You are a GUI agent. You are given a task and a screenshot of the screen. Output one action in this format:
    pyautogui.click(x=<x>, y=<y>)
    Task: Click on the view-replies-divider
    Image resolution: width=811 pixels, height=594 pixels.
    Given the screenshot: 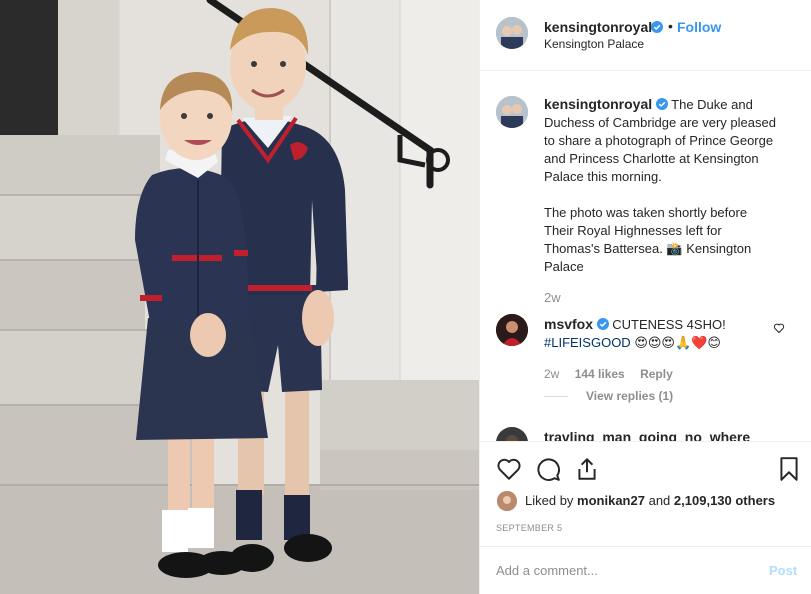 What is the action you would take?
    pyautogui.click(x=556, y=396)
    